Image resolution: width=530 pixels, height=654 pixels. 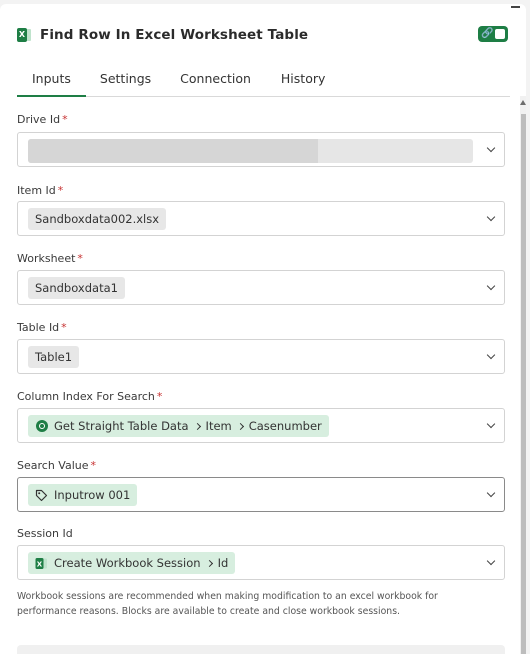 I want to click on enable-toggle: 🔗, so click(x=493, y=34).